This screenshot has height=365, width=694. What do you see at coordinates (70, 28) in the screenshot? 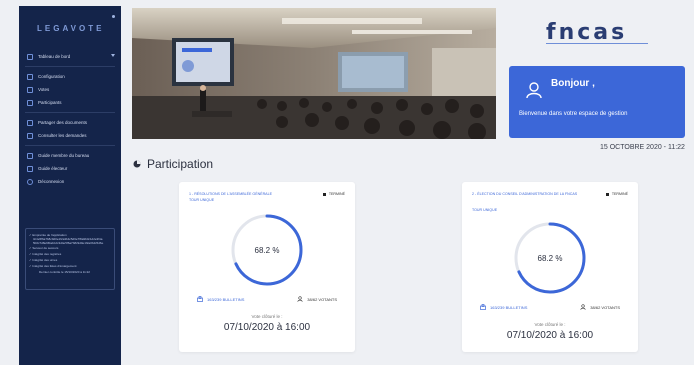
I see `app-logo: LEGAVOTE` at bounding box center [70, 28].